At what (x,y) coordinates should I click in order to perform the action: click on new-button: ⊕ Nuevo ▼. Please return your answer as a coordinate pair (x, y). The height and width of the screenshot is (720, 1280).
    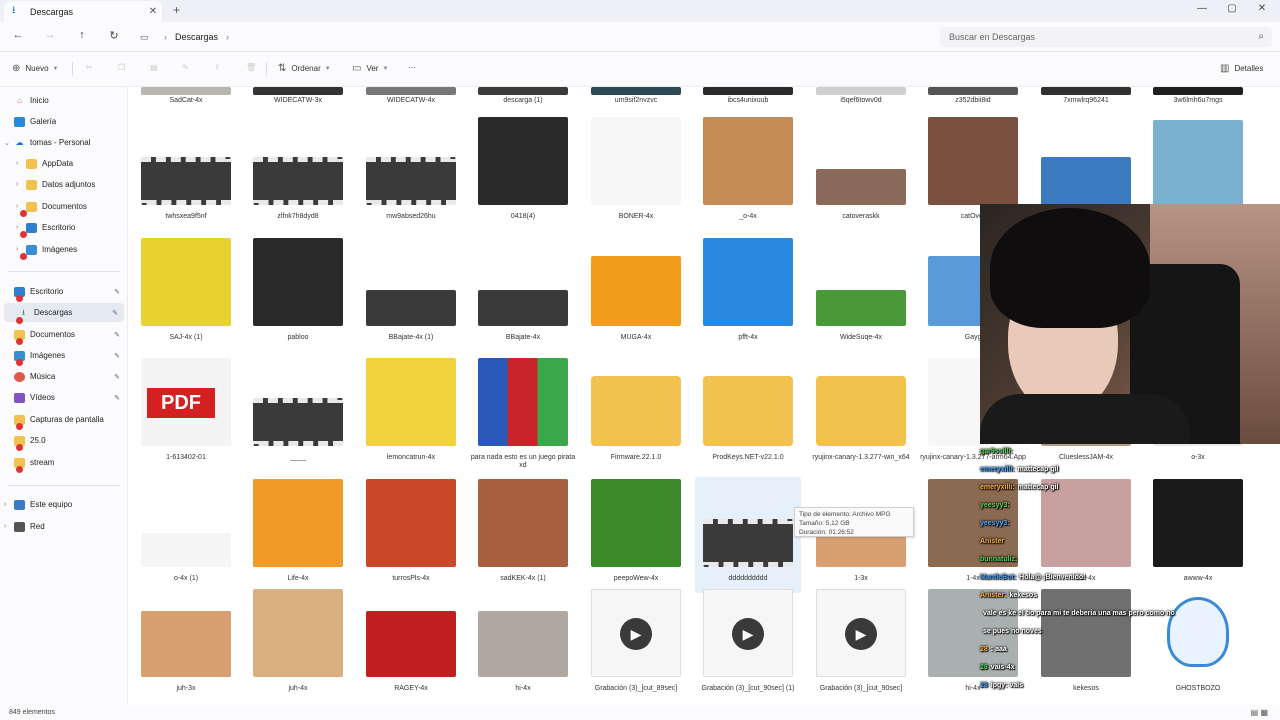
    Looking at the image, I should click on (35, 68).